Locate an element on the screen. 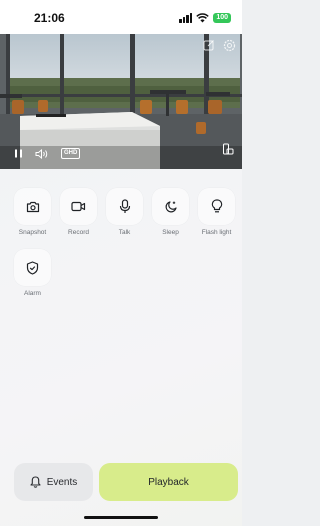 Image resolution: width=320 pixels, height=526 pixels. lightbulb-icon is located at coordinates (216, 206).